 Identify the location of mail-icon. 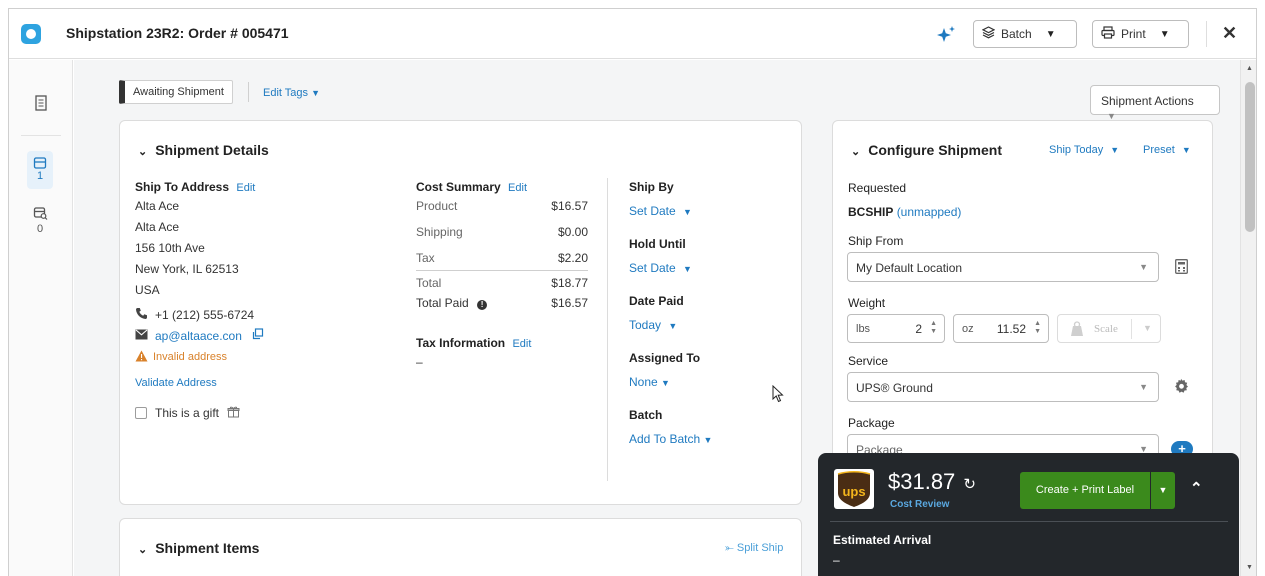
(141, 336).